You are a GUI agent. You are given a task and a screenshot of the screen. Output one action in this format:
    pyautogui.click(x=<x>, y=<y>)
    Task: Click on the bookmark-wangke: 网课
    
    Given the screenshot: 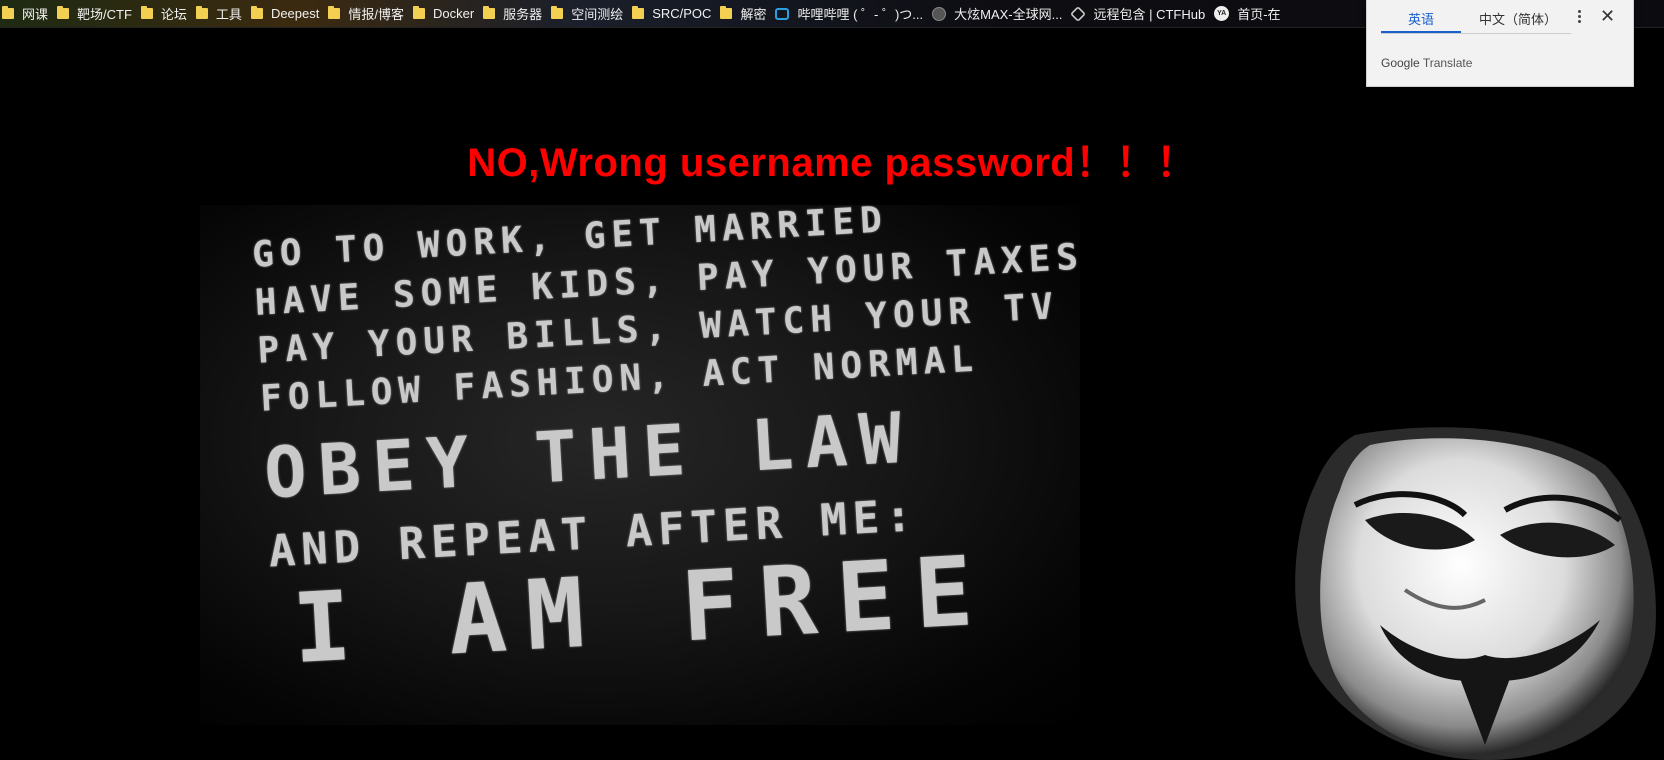 What is the action you would take?
    pyautogui.click(x=29, y=13)
    